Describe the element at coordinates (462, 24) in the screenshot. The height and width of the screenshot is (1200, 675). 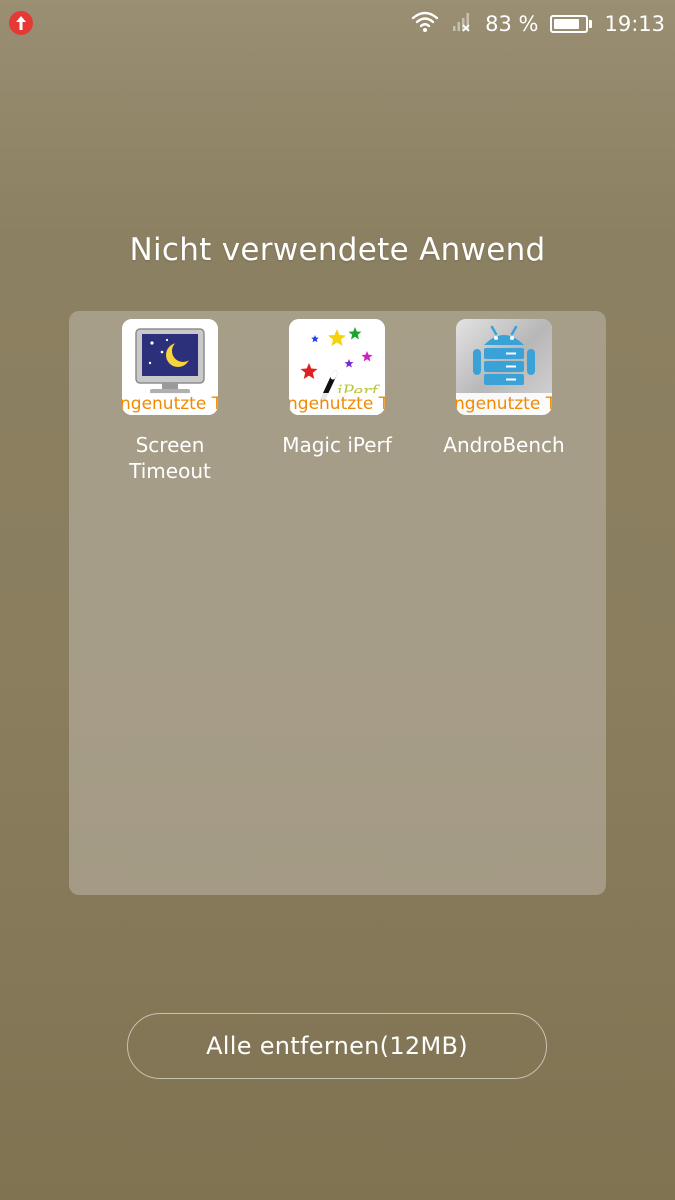
I see `no-signal-icon` at that location.